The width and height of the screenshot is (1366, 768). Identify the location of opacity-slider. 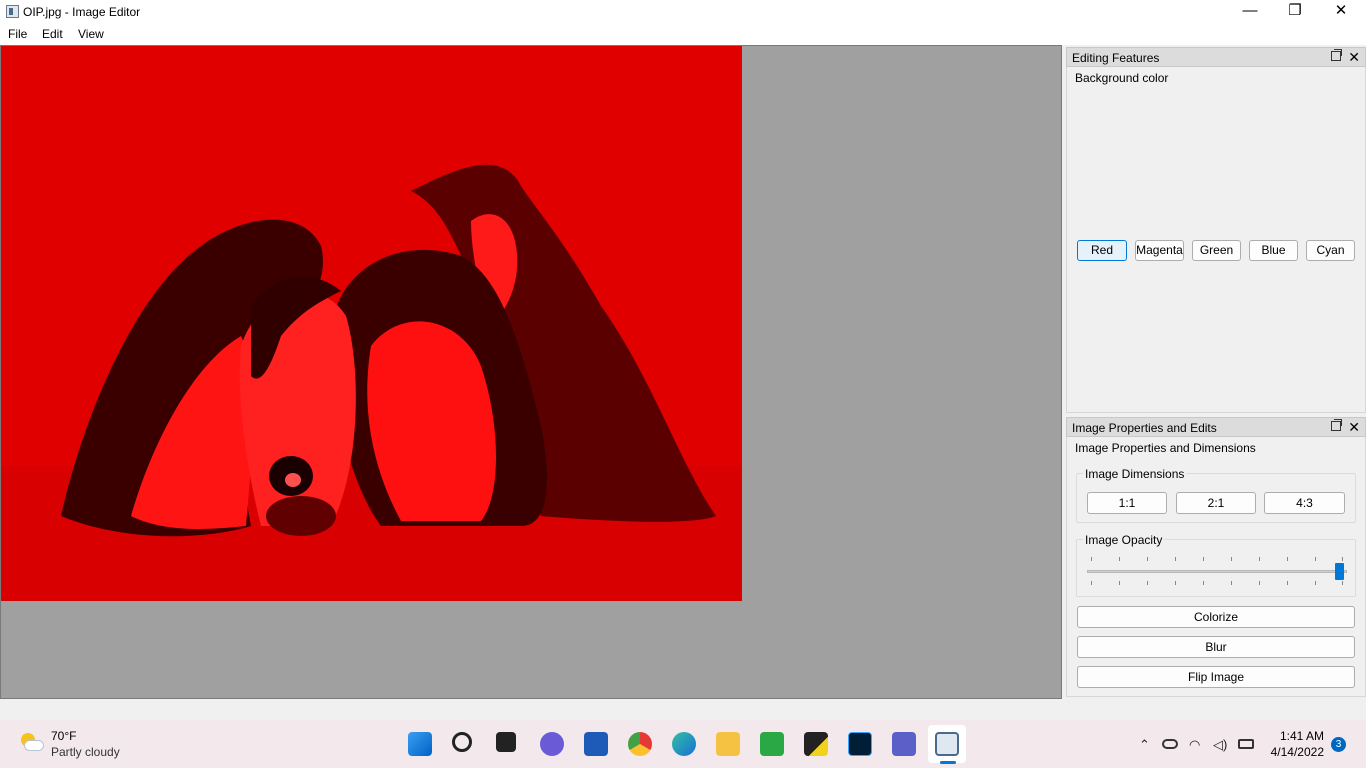
(1217, 572).